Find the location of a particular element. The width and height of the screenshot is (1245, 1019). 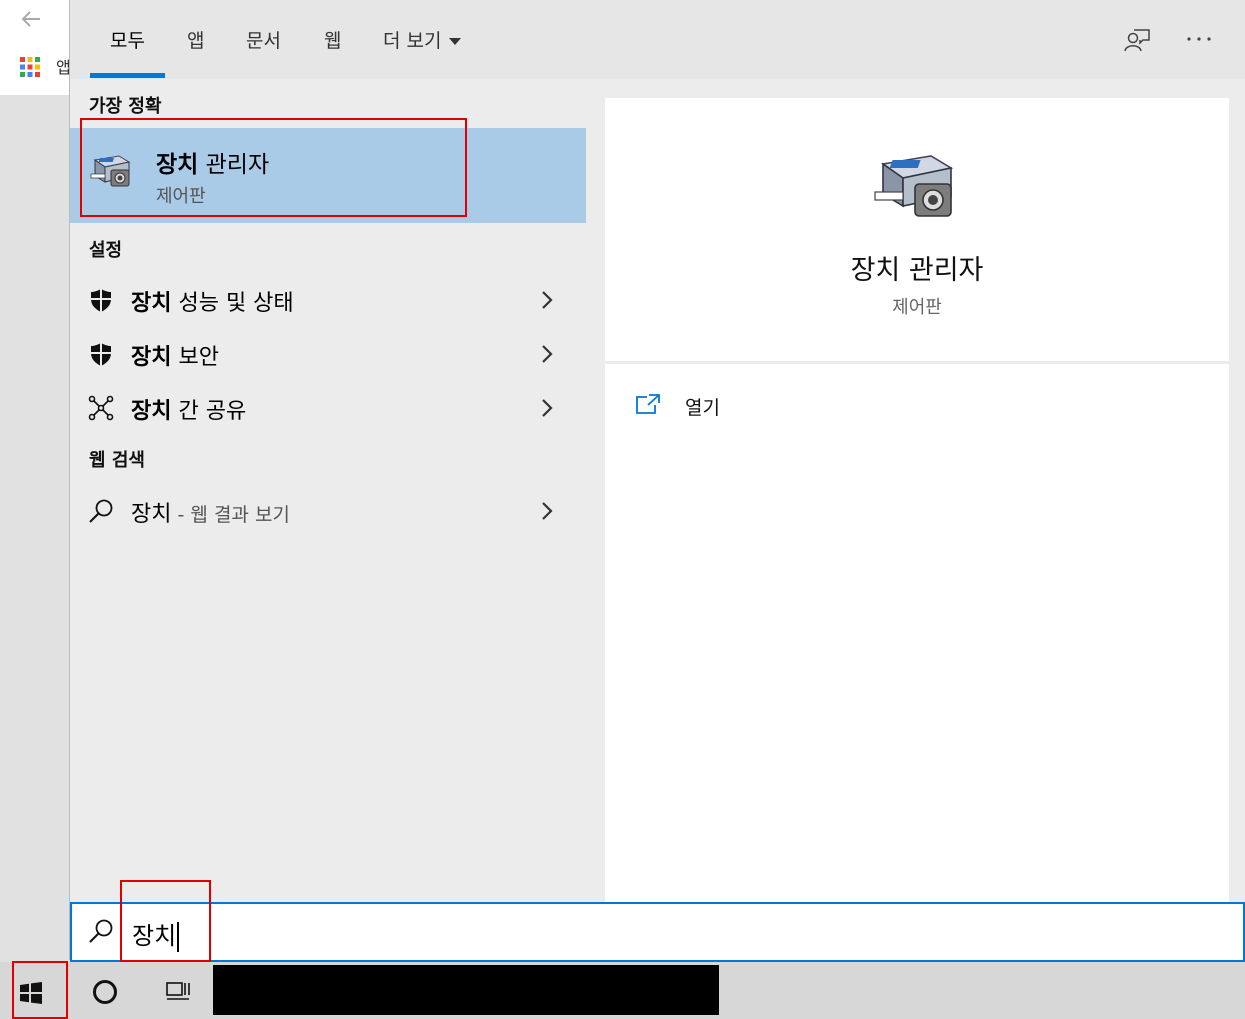

settings-item-label-rest: 성능 및 상태 is located at coordinates (232, 303).